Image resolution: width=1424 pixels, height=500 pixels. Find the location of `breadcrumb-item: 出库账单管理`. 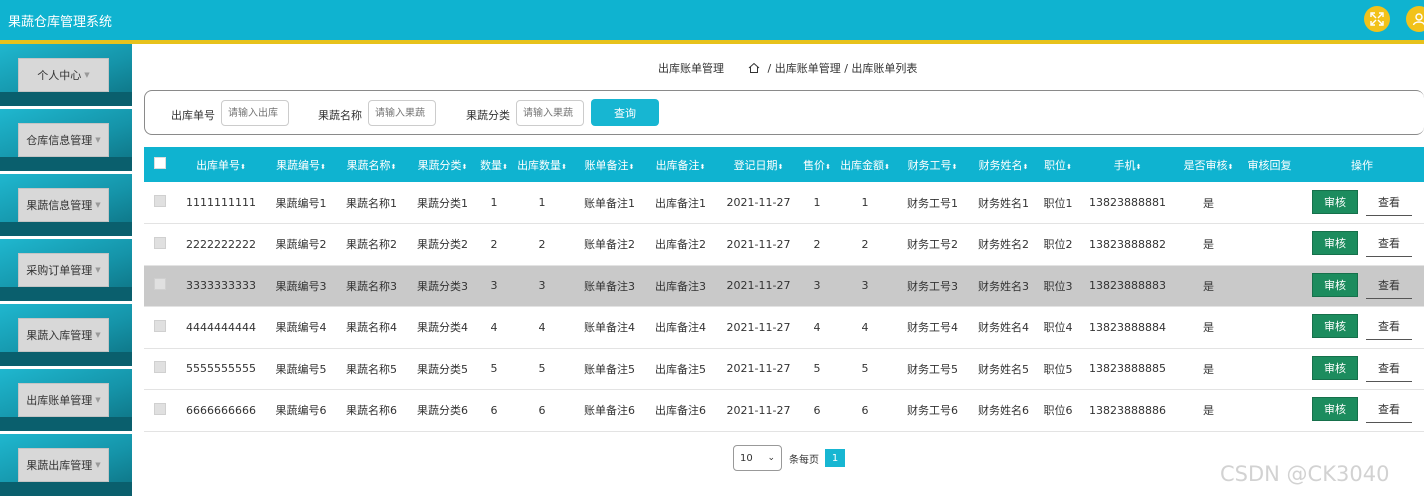

breadcrumb-item: 出库账单管理 is located at coordinates (808, 68).